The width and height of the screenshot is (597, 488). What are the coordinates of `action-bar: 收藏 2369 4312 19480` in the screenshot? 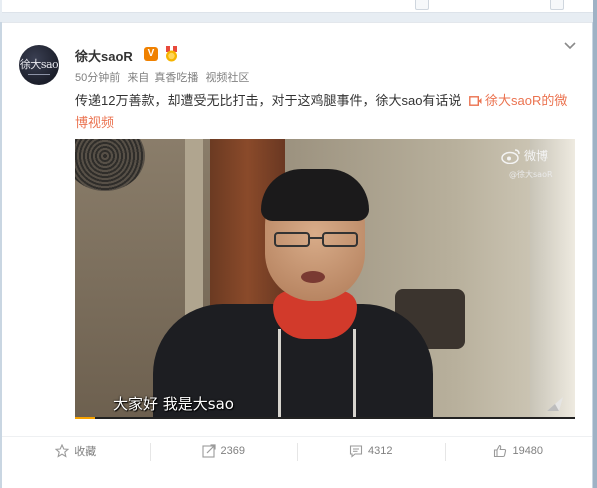 It's located at (297, 450).